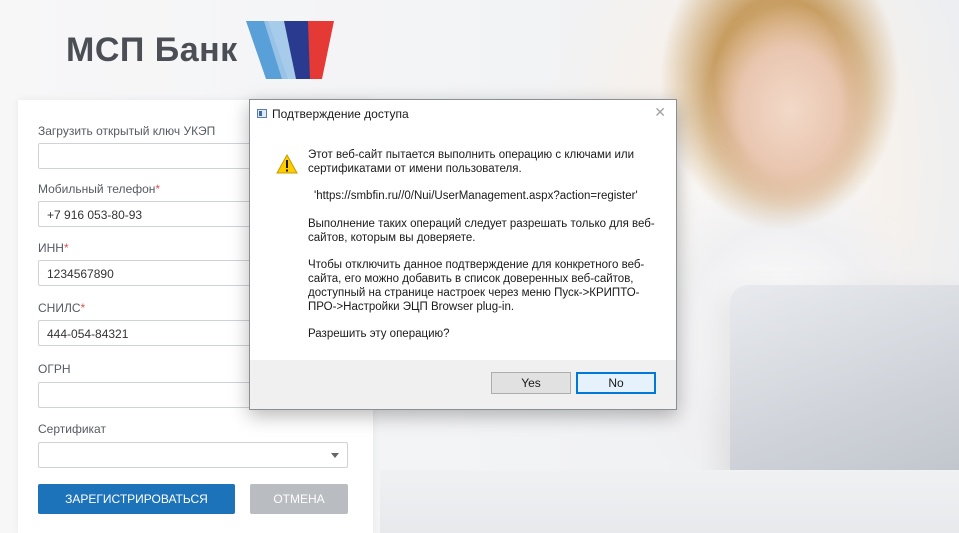  I want to click on certificate-label: Сертификат, so click(72, 429).